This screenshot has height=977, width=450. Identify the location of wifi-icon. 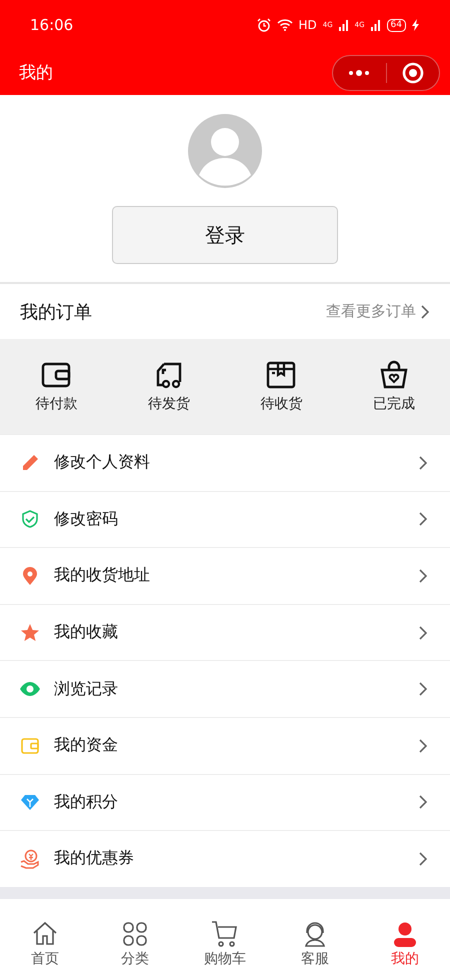
(284, 25).